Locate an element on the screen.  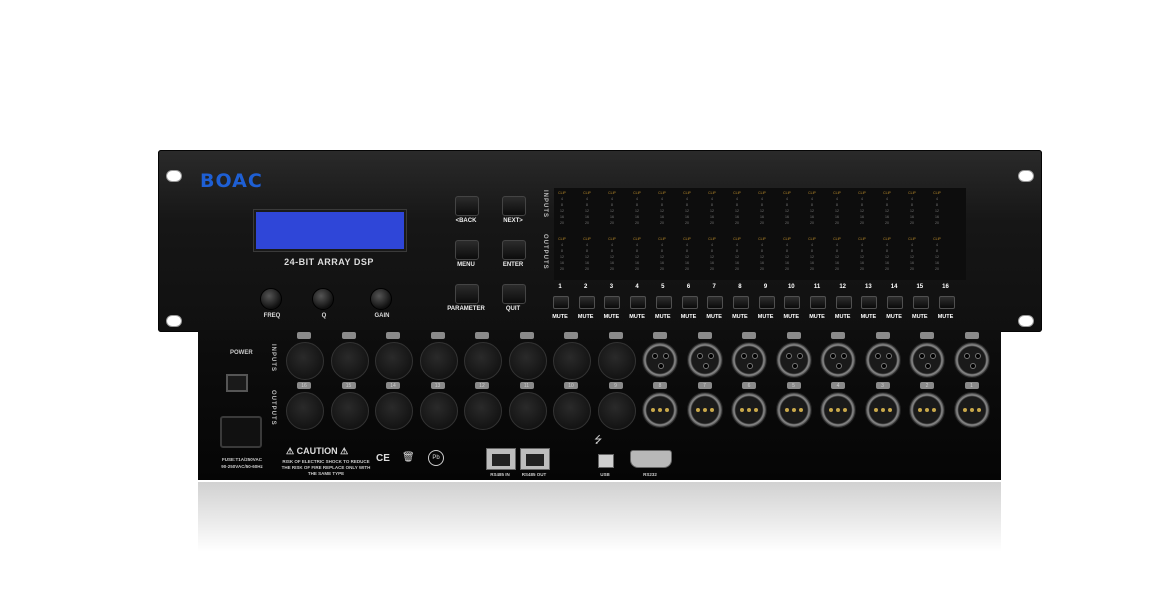
enter-button-label: ENTER is located at coordinates (513, 265).